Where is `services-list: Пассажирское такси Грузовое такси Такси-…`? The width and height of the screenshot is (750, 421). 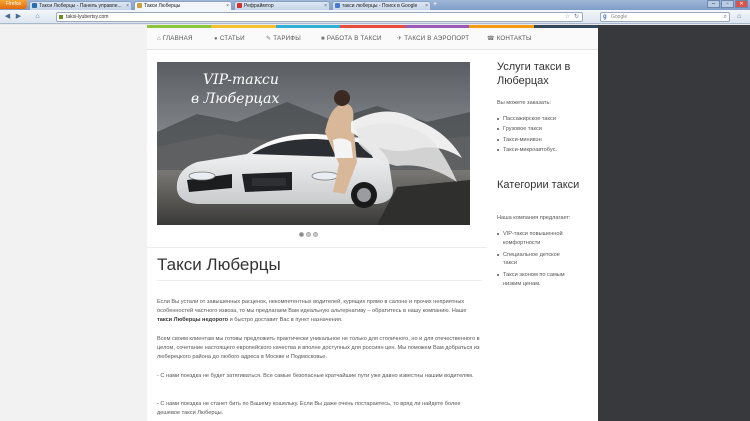 services-list: Пассажирское такси Грузовое такси Такси-… is located at coordinates (547, 134).